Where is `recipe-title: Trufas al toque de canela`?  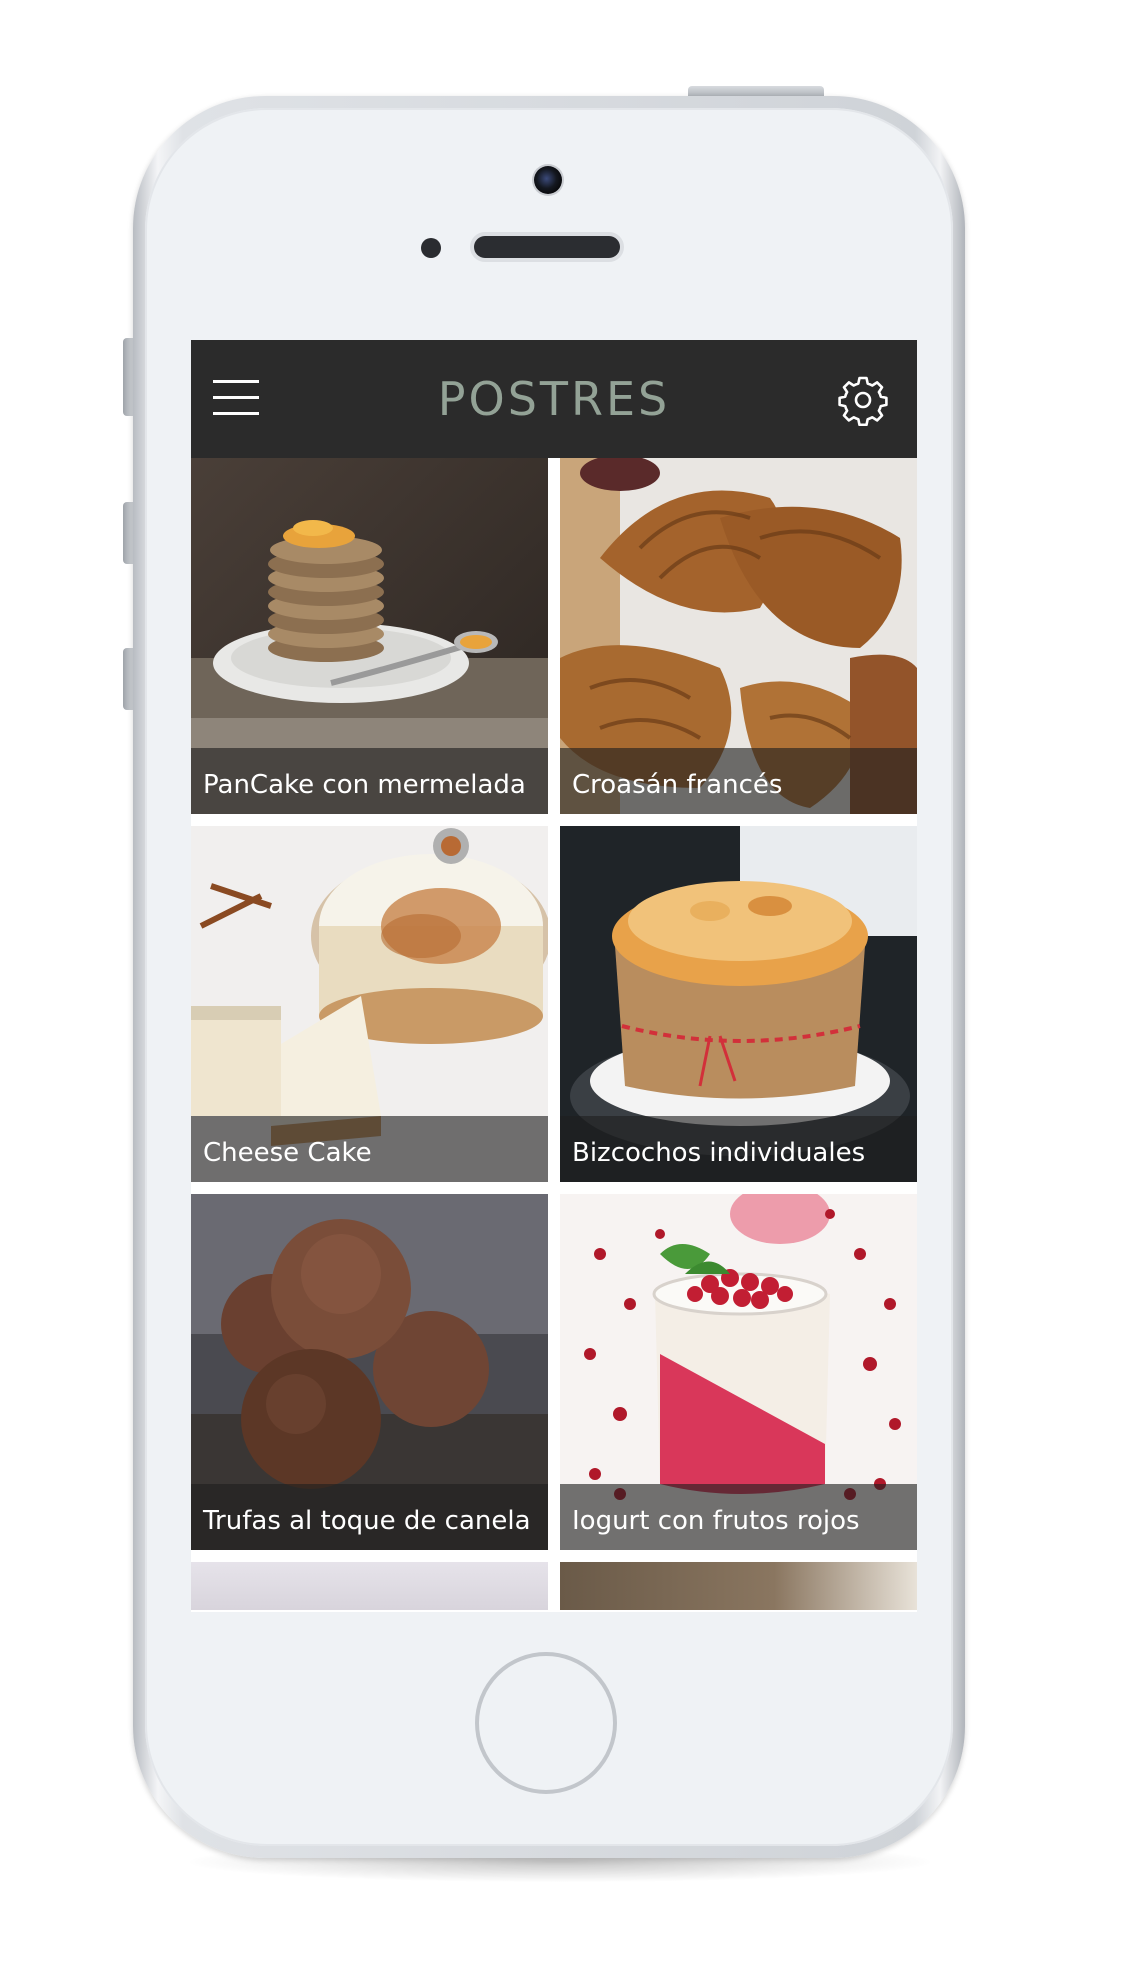
recipe-title: Trufas al toque de canela is located at coordinates (367, 1521).